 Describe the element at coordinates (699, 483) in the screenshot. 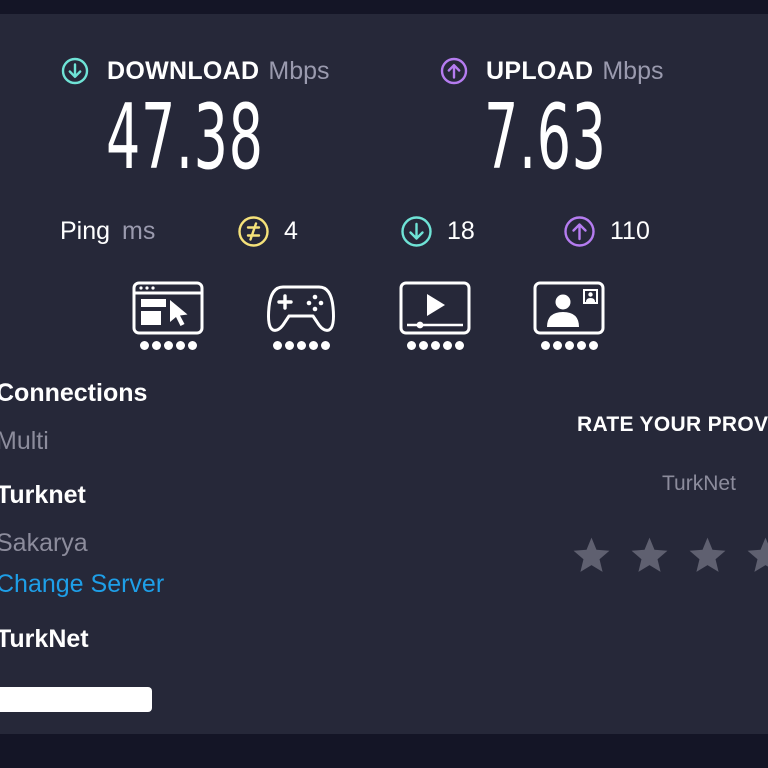

I see `rate-provider-name: TurkNet` at that location.